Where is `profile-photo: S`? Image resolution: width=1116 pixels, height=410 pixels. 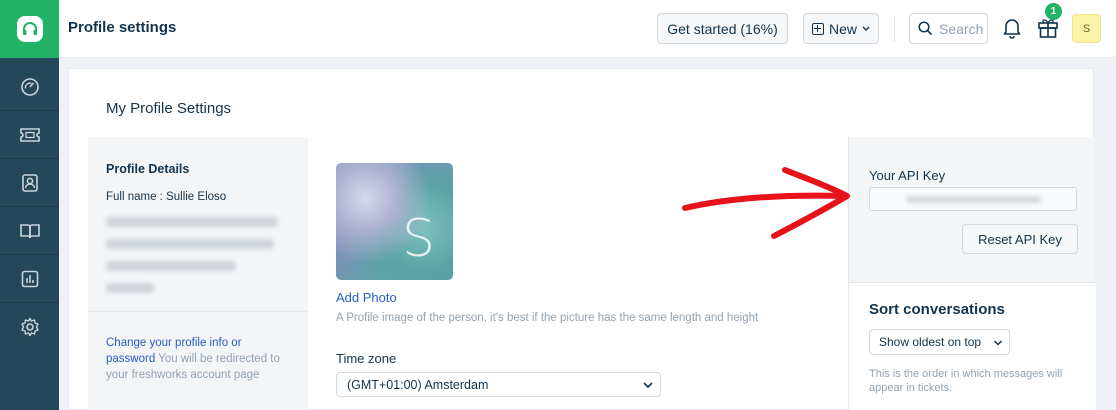 profile-photo: S is located at coordinates (394, 221).